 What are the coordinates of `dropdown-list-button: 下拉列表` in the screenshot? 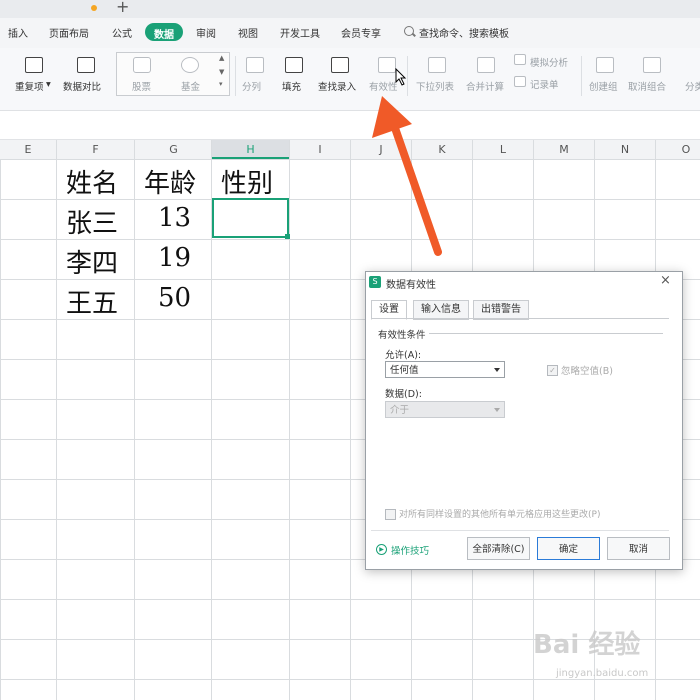 It's located at (435, 86).